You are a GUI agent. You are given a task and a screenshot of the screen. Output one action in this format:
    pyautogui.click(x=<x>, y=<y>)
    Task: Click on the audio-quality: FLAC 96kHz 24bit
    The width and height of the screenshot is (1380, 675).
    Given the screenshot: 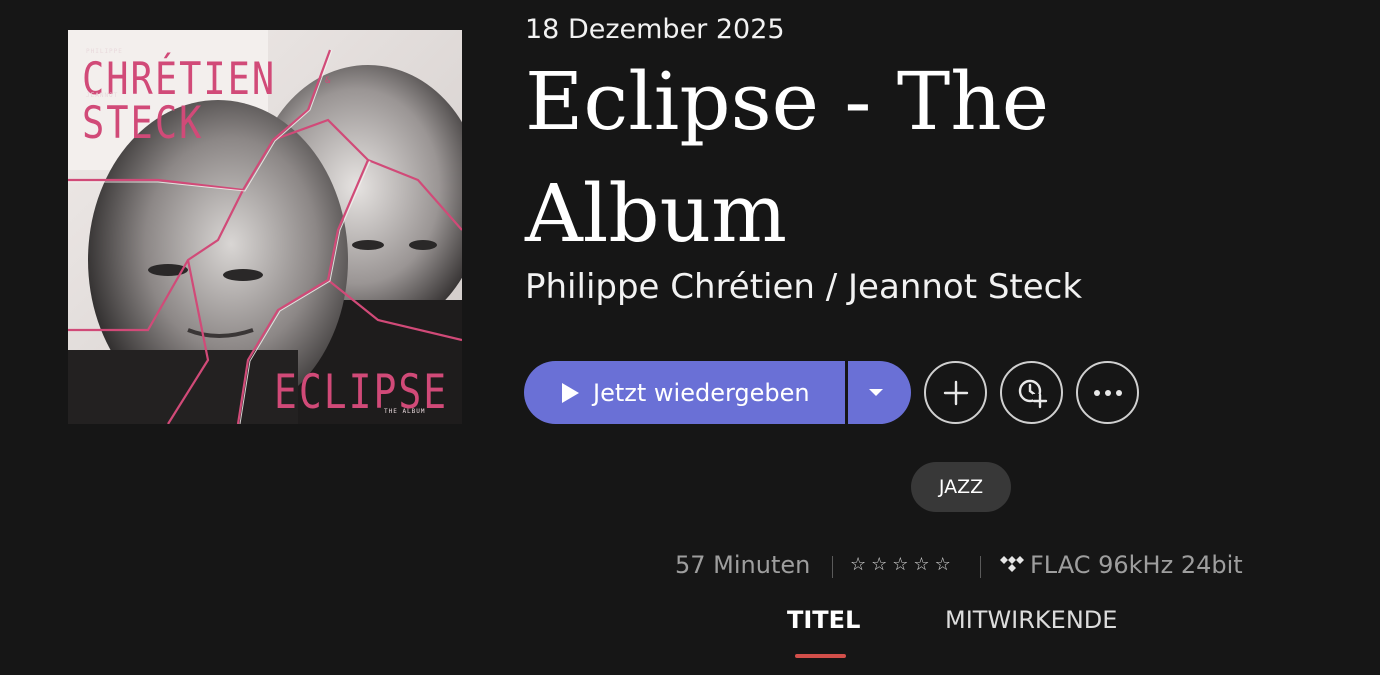 What is the action you would take?
    pyautogui.click(x=1136, y=565)
    